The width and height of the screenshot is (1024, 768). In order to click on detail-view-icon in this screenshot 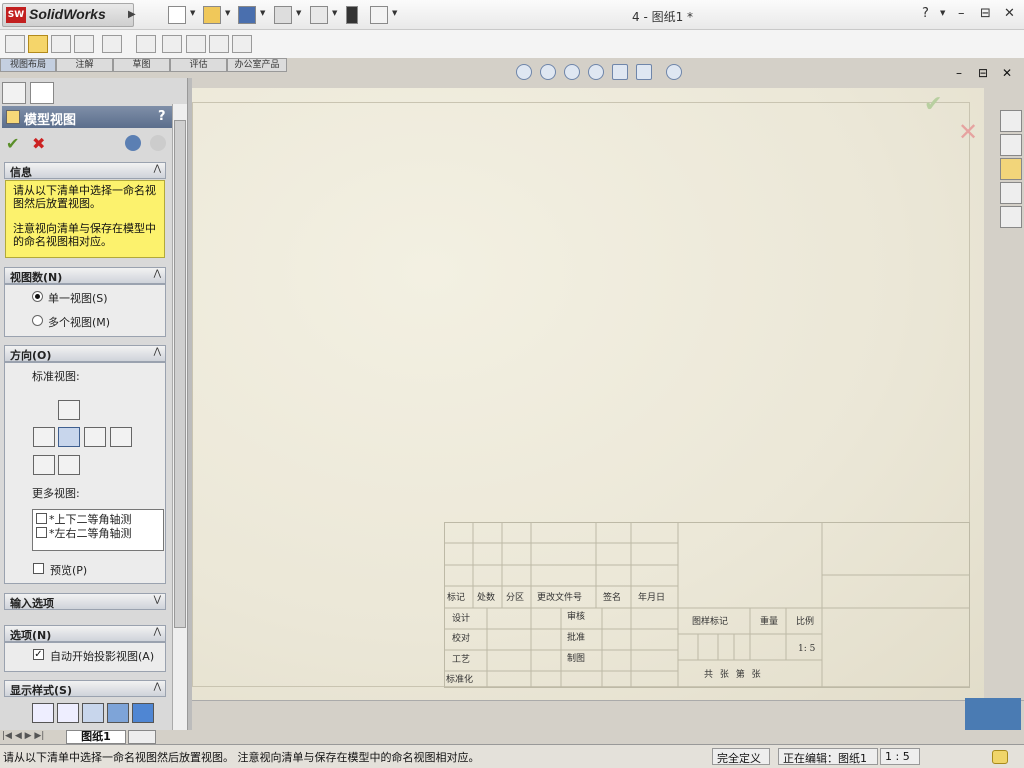, I will do `click(146, 44)`.